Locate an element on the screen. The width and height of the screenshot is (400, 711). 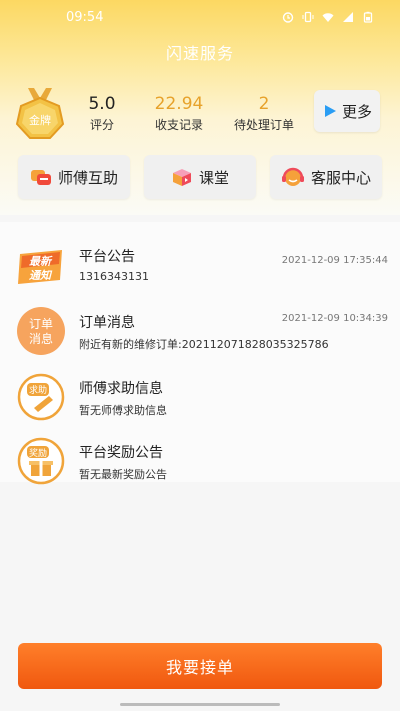
order-icon-text-2: 消息 is located at coordinates (41, 338).